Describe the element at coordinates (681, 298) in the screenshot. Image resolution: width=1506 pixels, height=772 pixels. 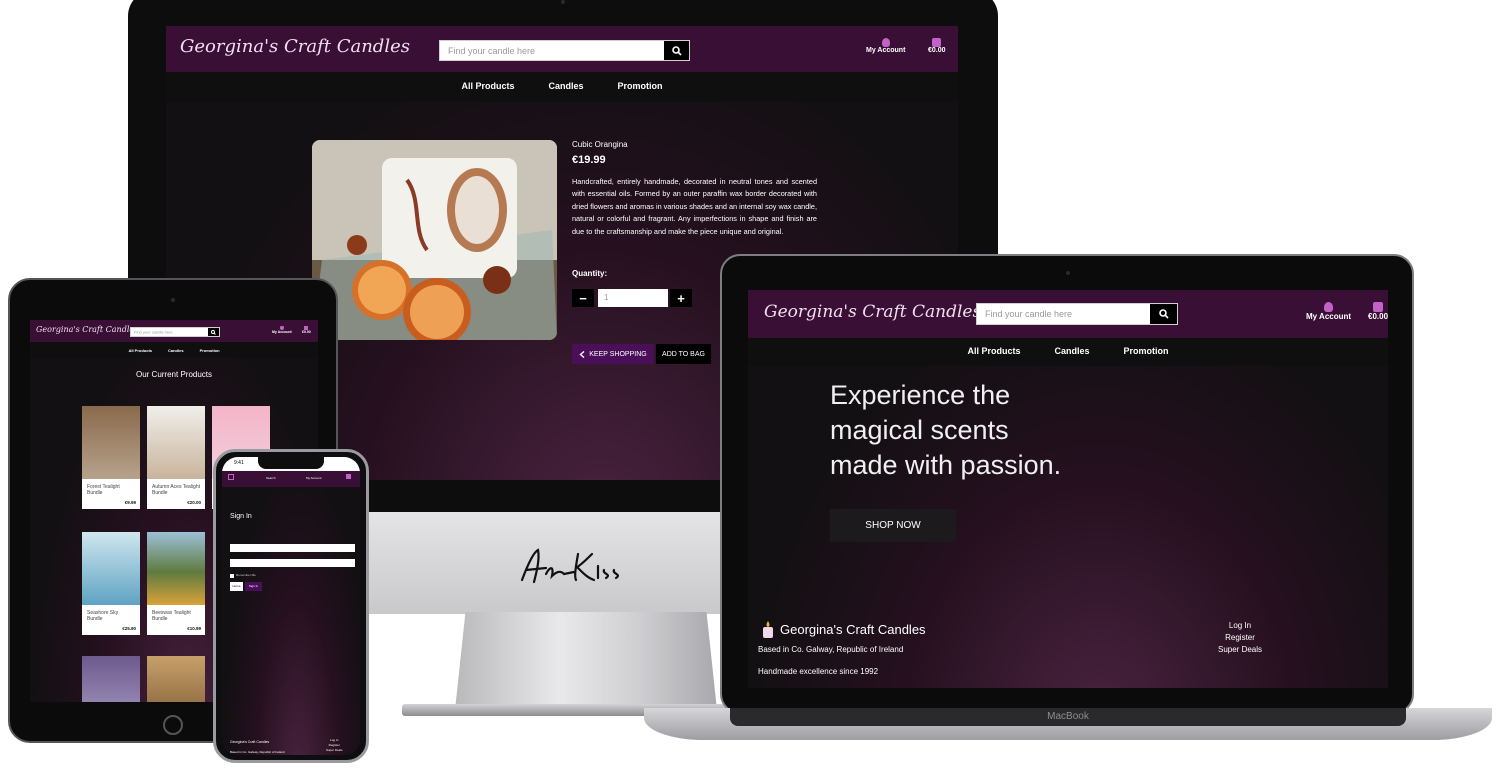
I see `quantity-increment-button: +` at that location.